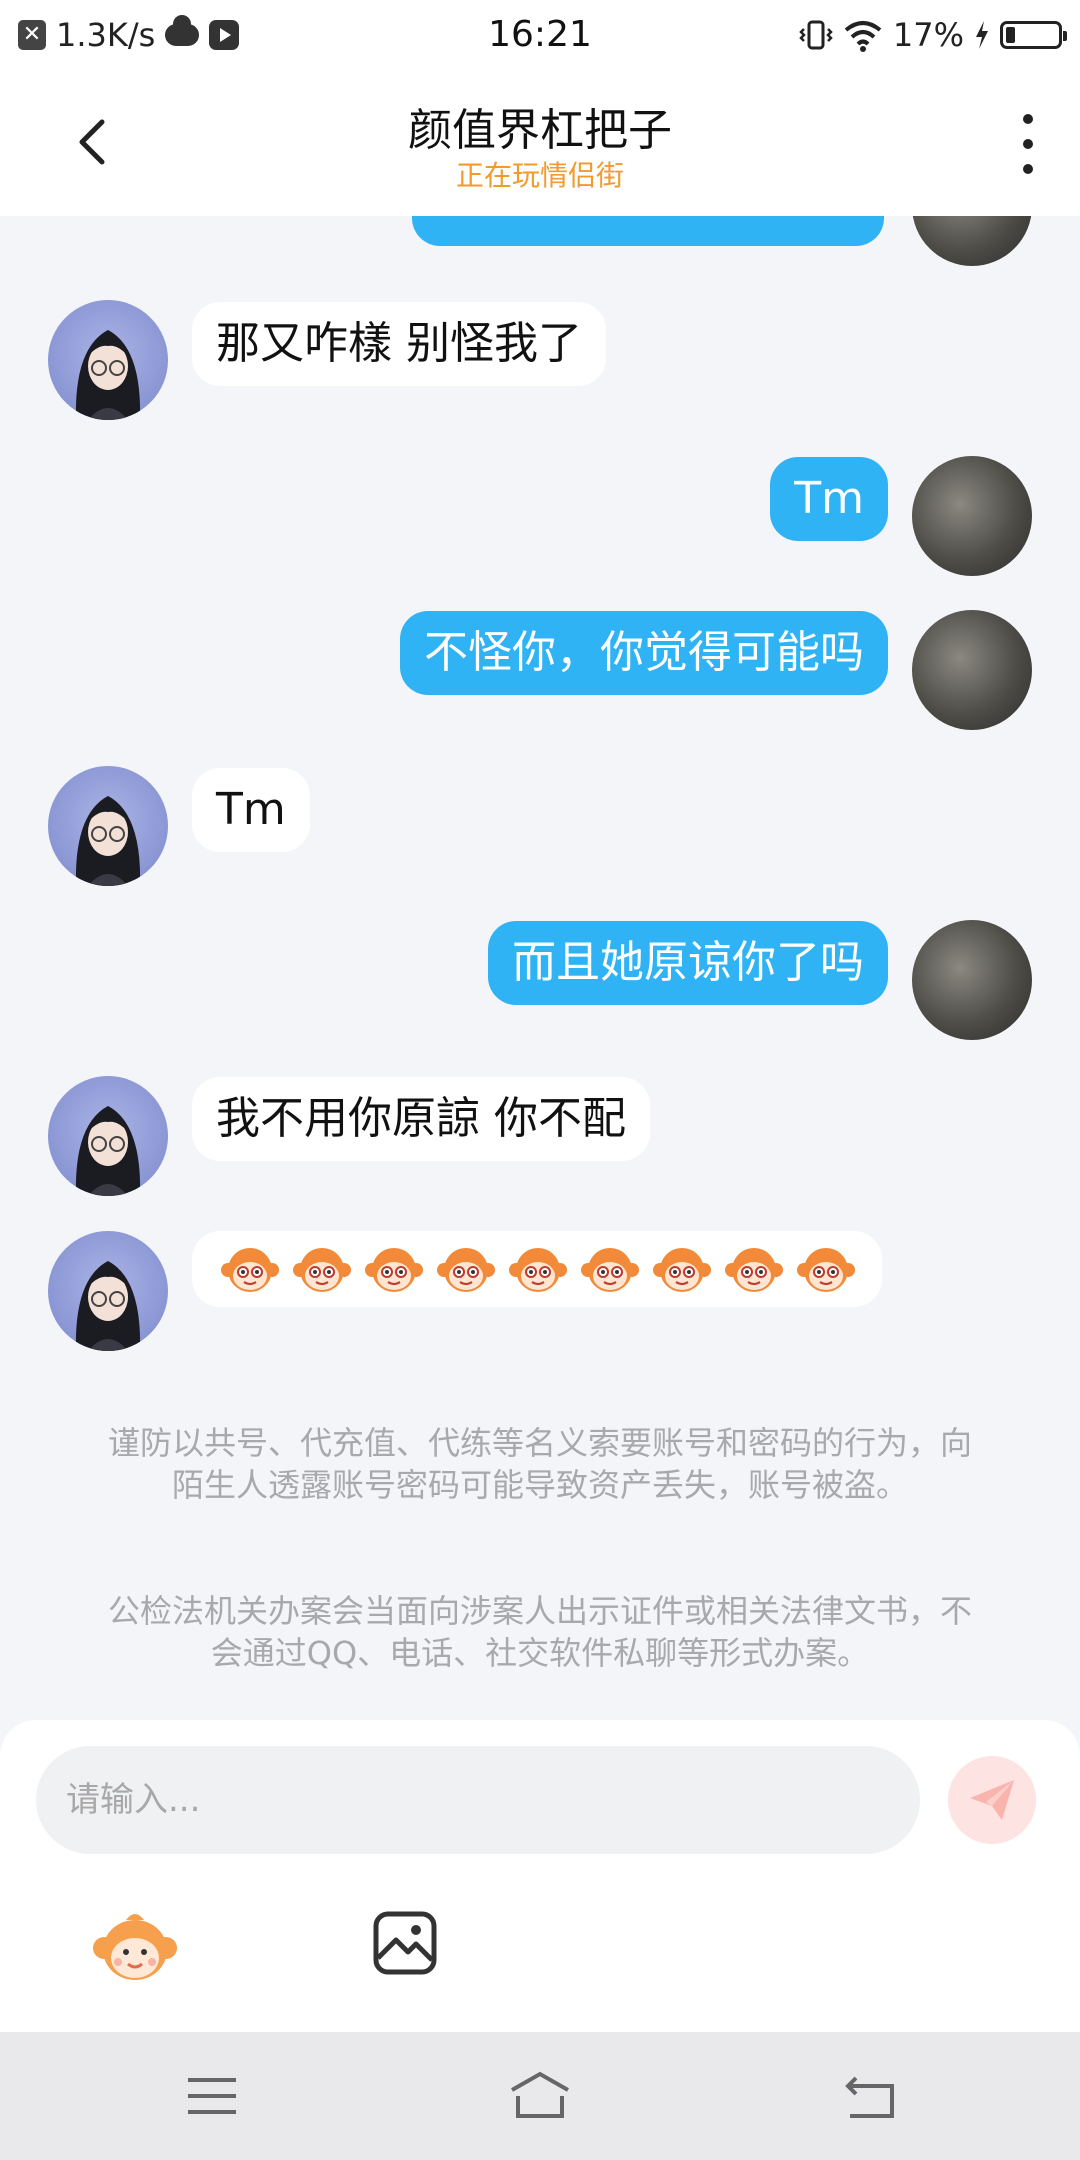 The image size is (1080, 2160). Describe the element at coordinates (32, 35) in the screenshot. I see `close-box-icon: ✕` at that location.